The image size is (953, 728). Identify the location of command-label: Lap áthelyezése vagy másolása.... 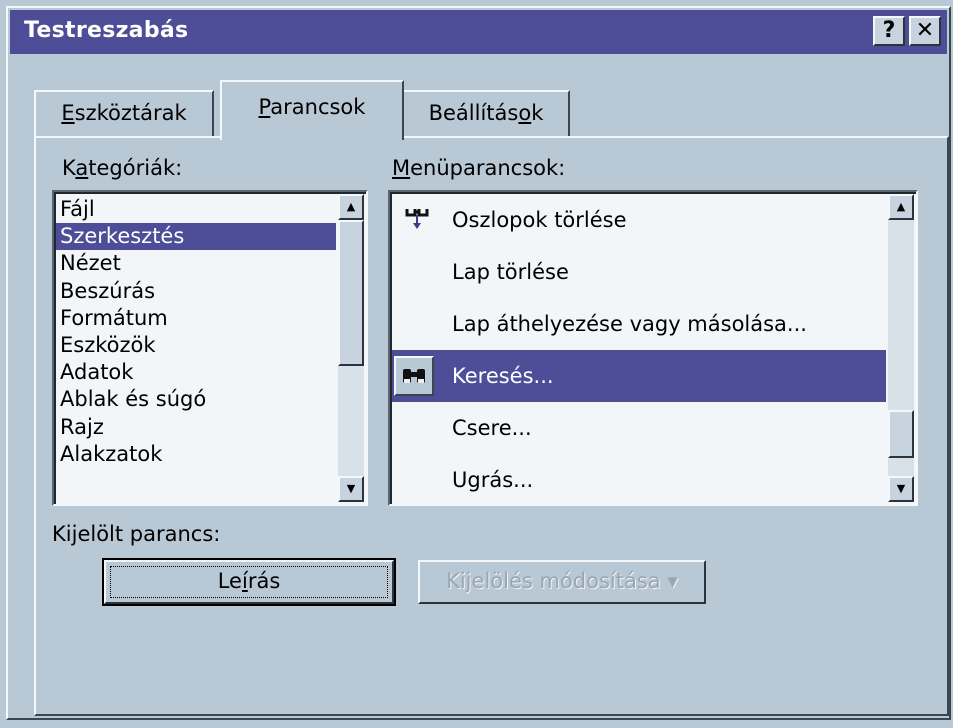
(629, 324).